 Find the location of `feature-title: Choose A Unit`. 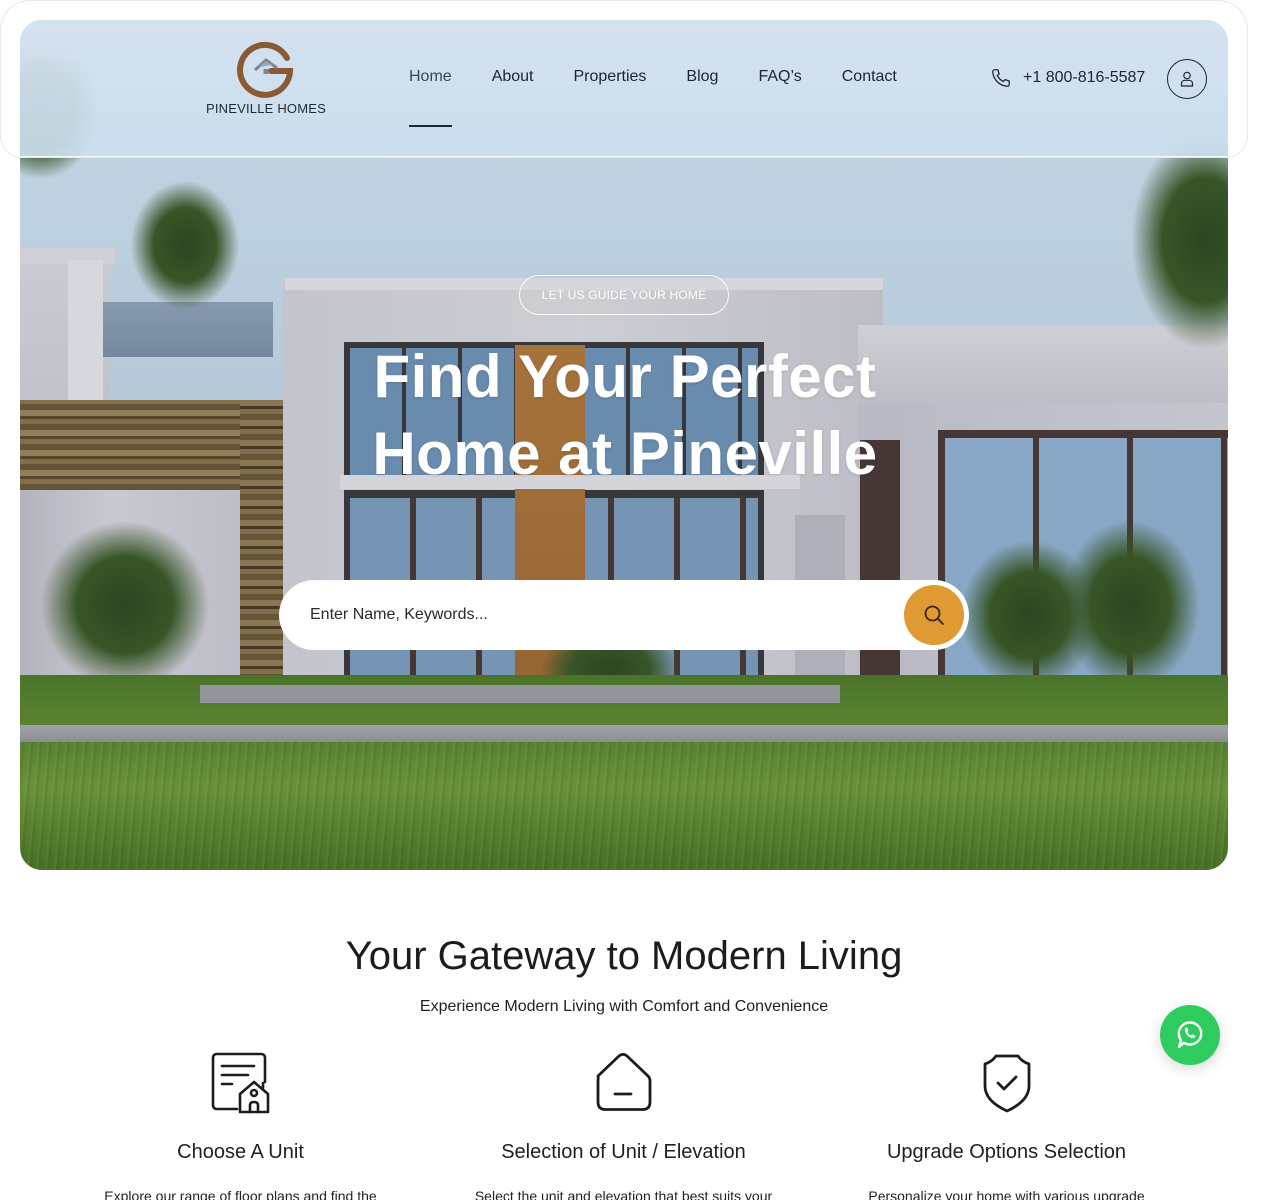

feature-title: Choose A Unit is located at coordinates (240, 1152).